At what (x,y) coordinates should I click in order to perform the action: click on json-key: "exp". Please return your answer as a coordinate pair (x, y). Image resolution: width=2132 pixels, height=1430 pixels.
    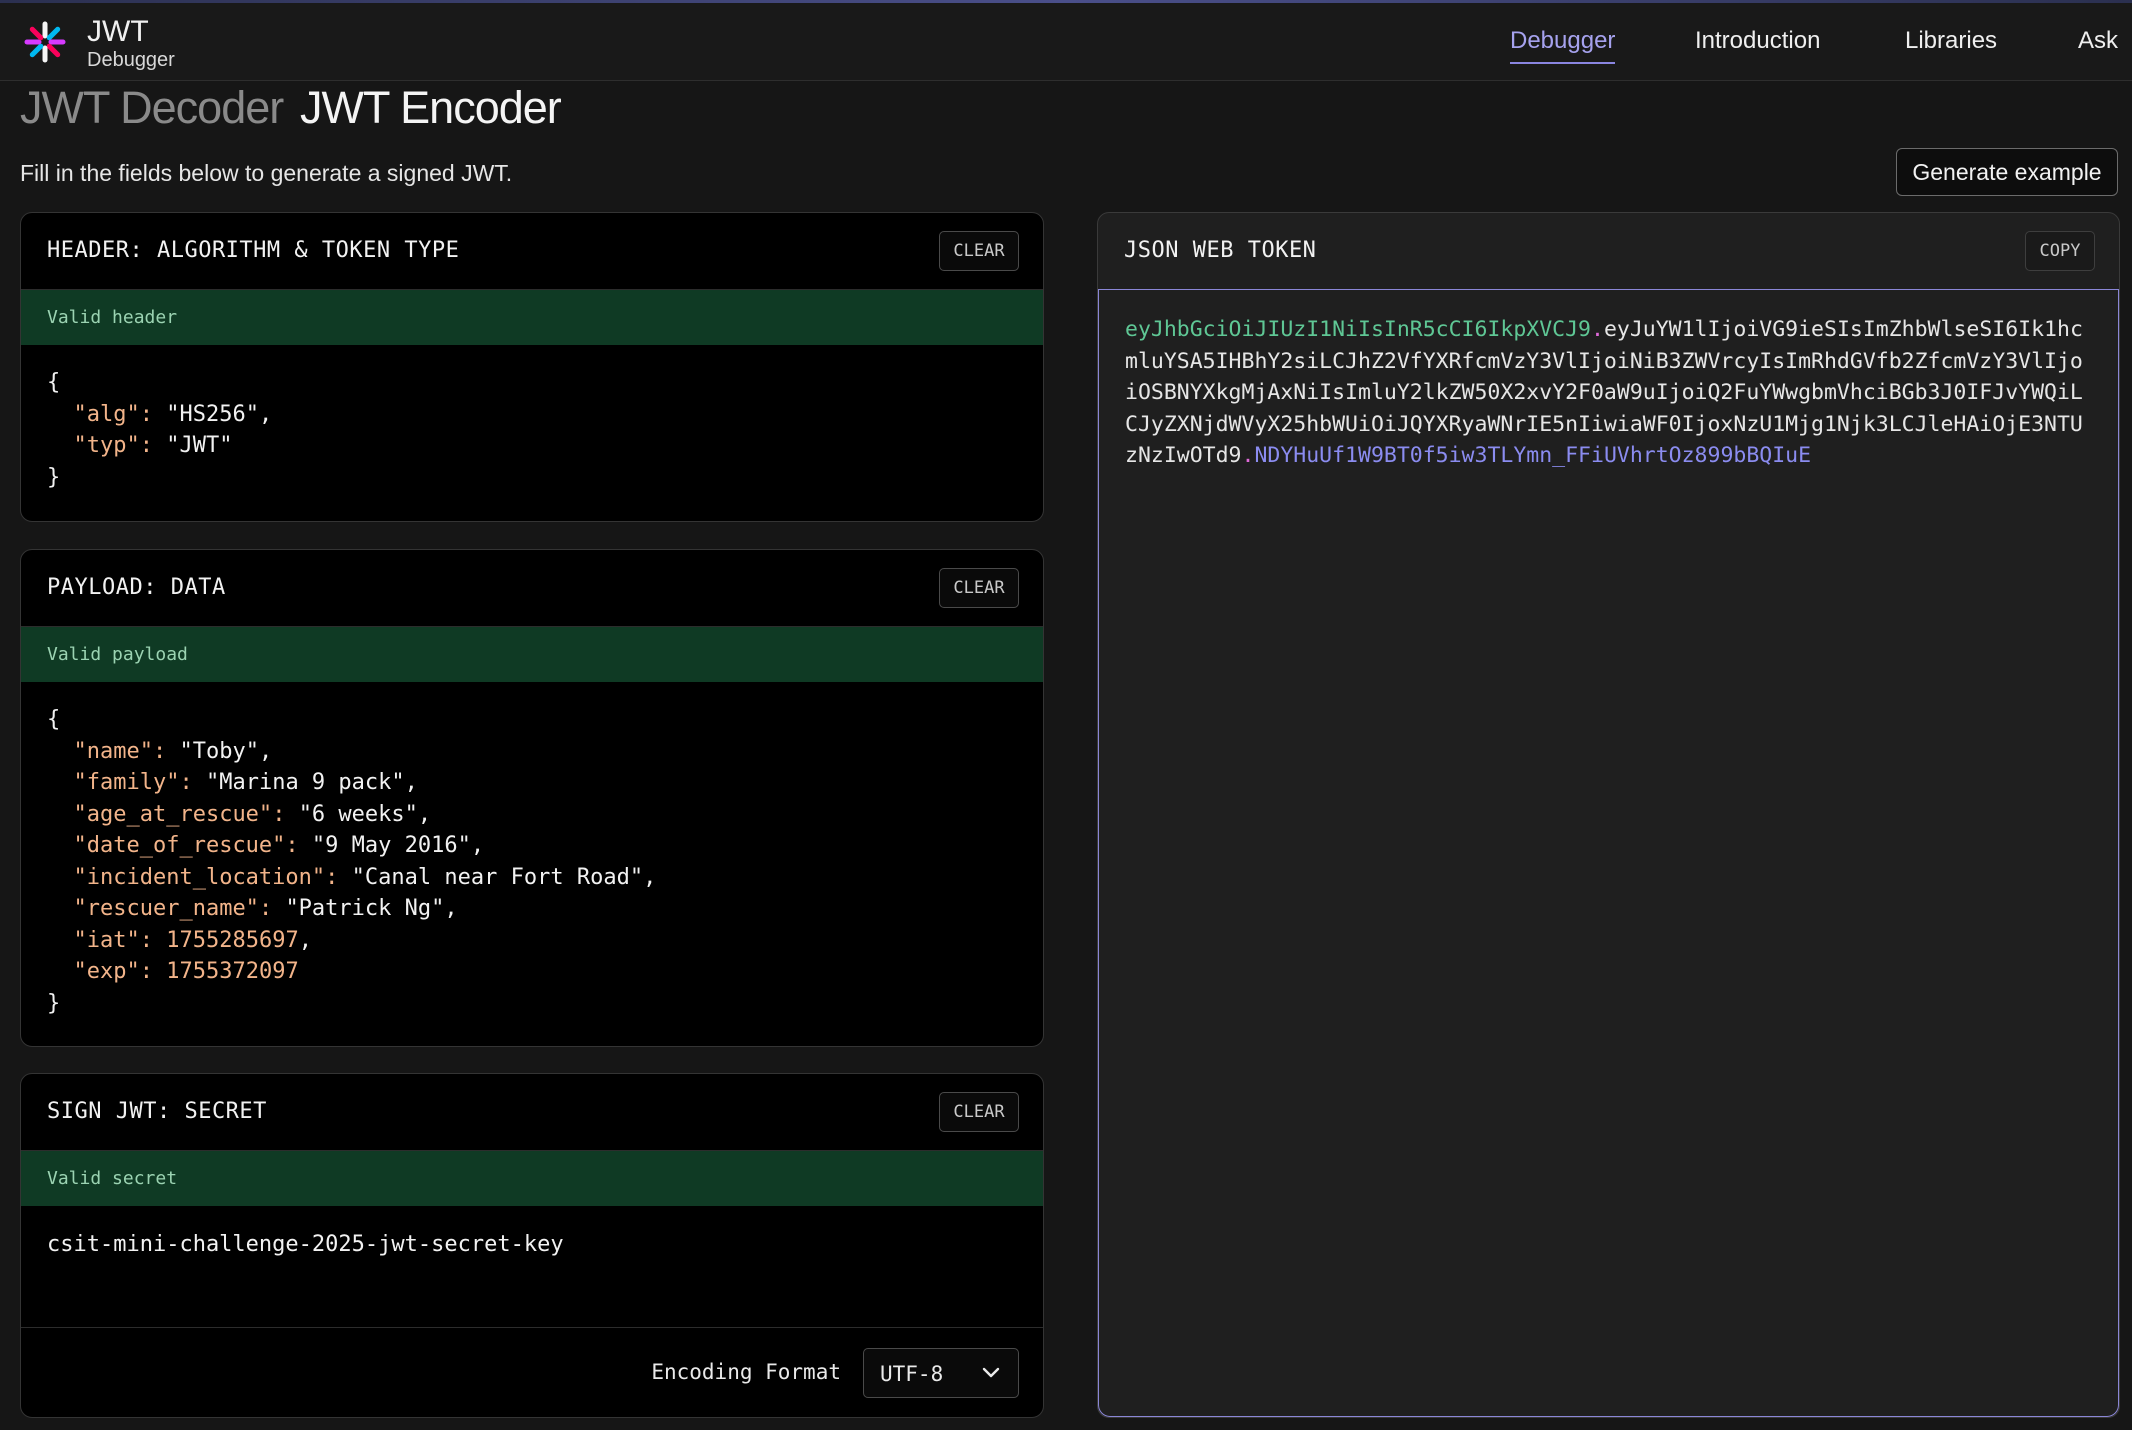
    Looking at the image, I should click on (106, 971).